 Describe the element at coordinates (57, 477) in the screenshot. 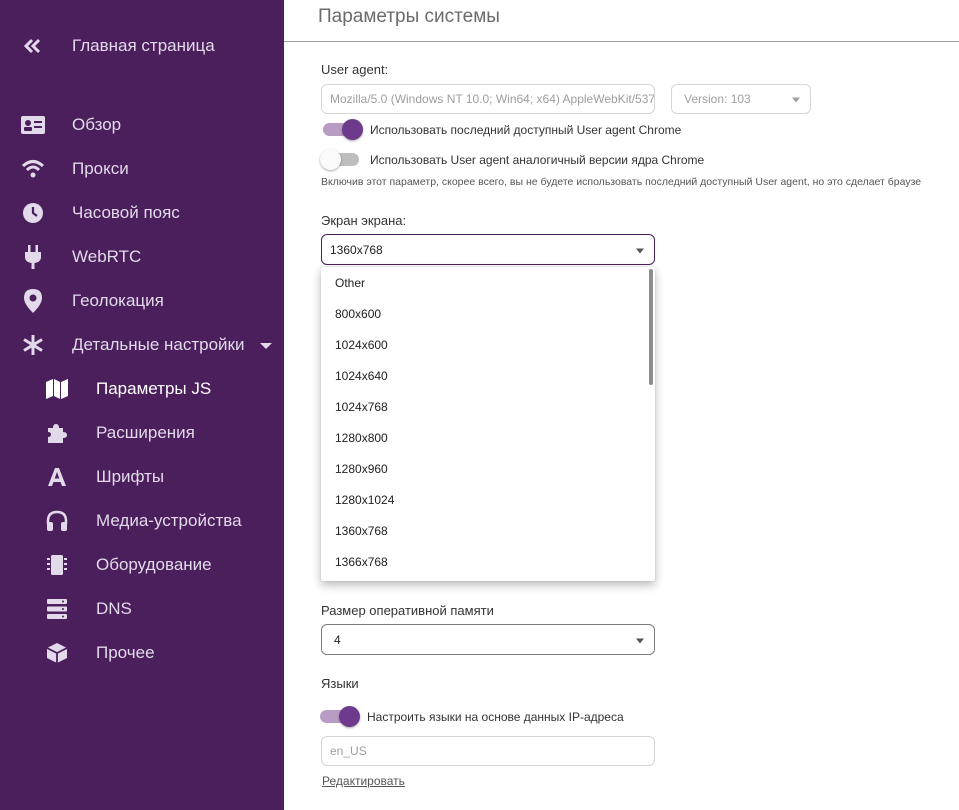

I see `font-icon` at that location.